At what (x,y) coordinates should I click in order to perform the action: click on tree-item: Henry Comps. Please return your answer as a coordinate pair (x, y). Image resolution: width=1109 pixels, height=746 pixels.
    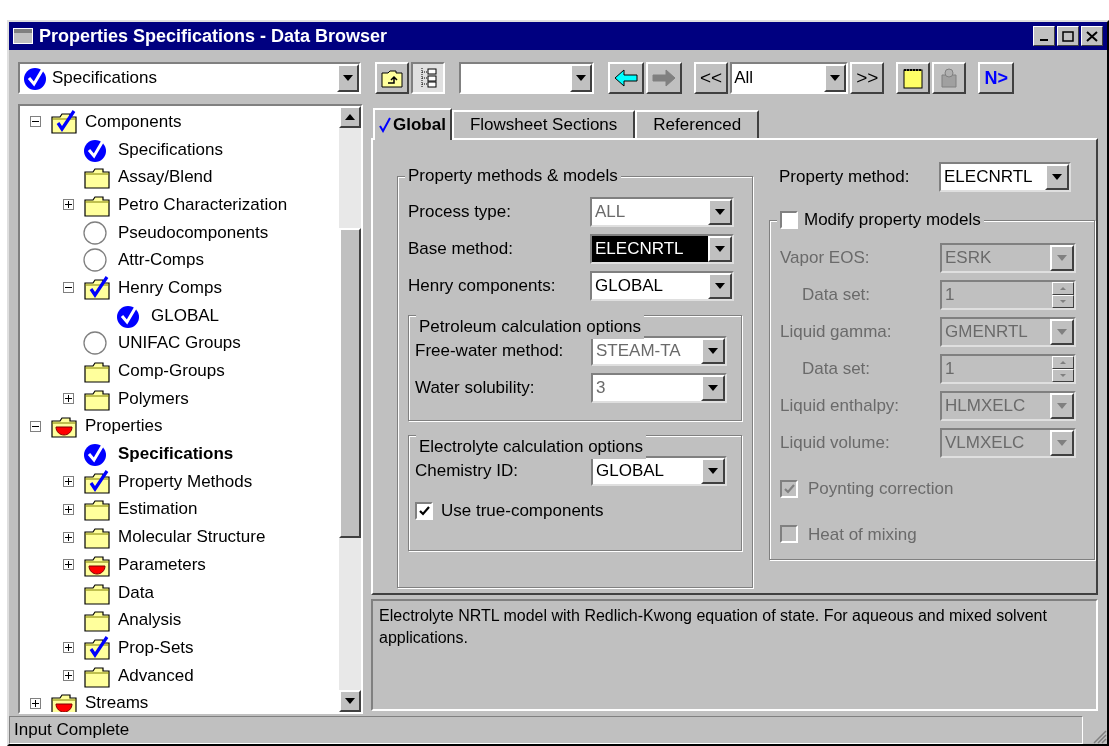
    Looking at the image, I should click on (170, 287).